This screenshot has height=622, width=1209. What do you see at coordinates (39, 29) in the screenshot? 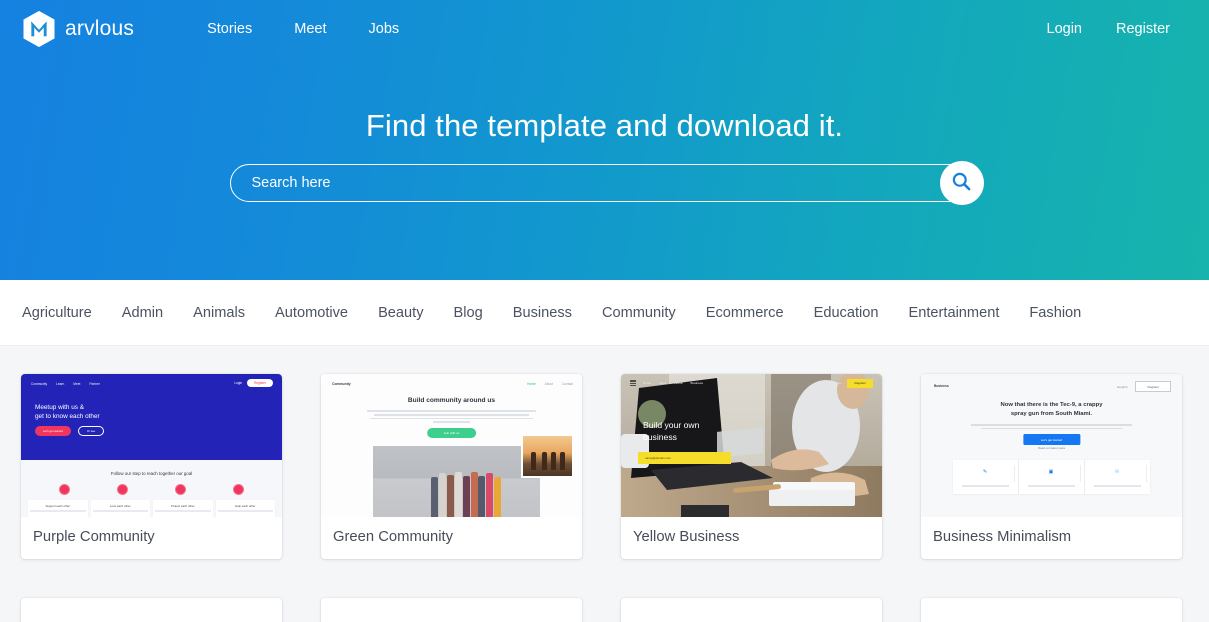
I see `cube-m-logo-icon` at bounding box center [39, 29].